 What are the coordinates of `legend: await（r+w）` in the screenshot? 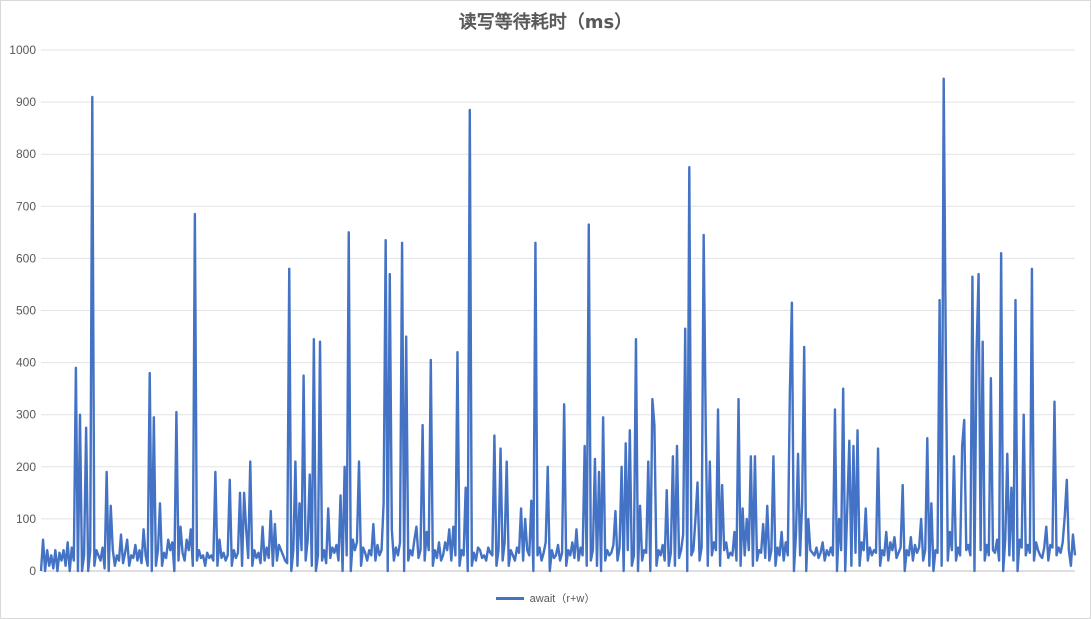 It's located at (545, 598).